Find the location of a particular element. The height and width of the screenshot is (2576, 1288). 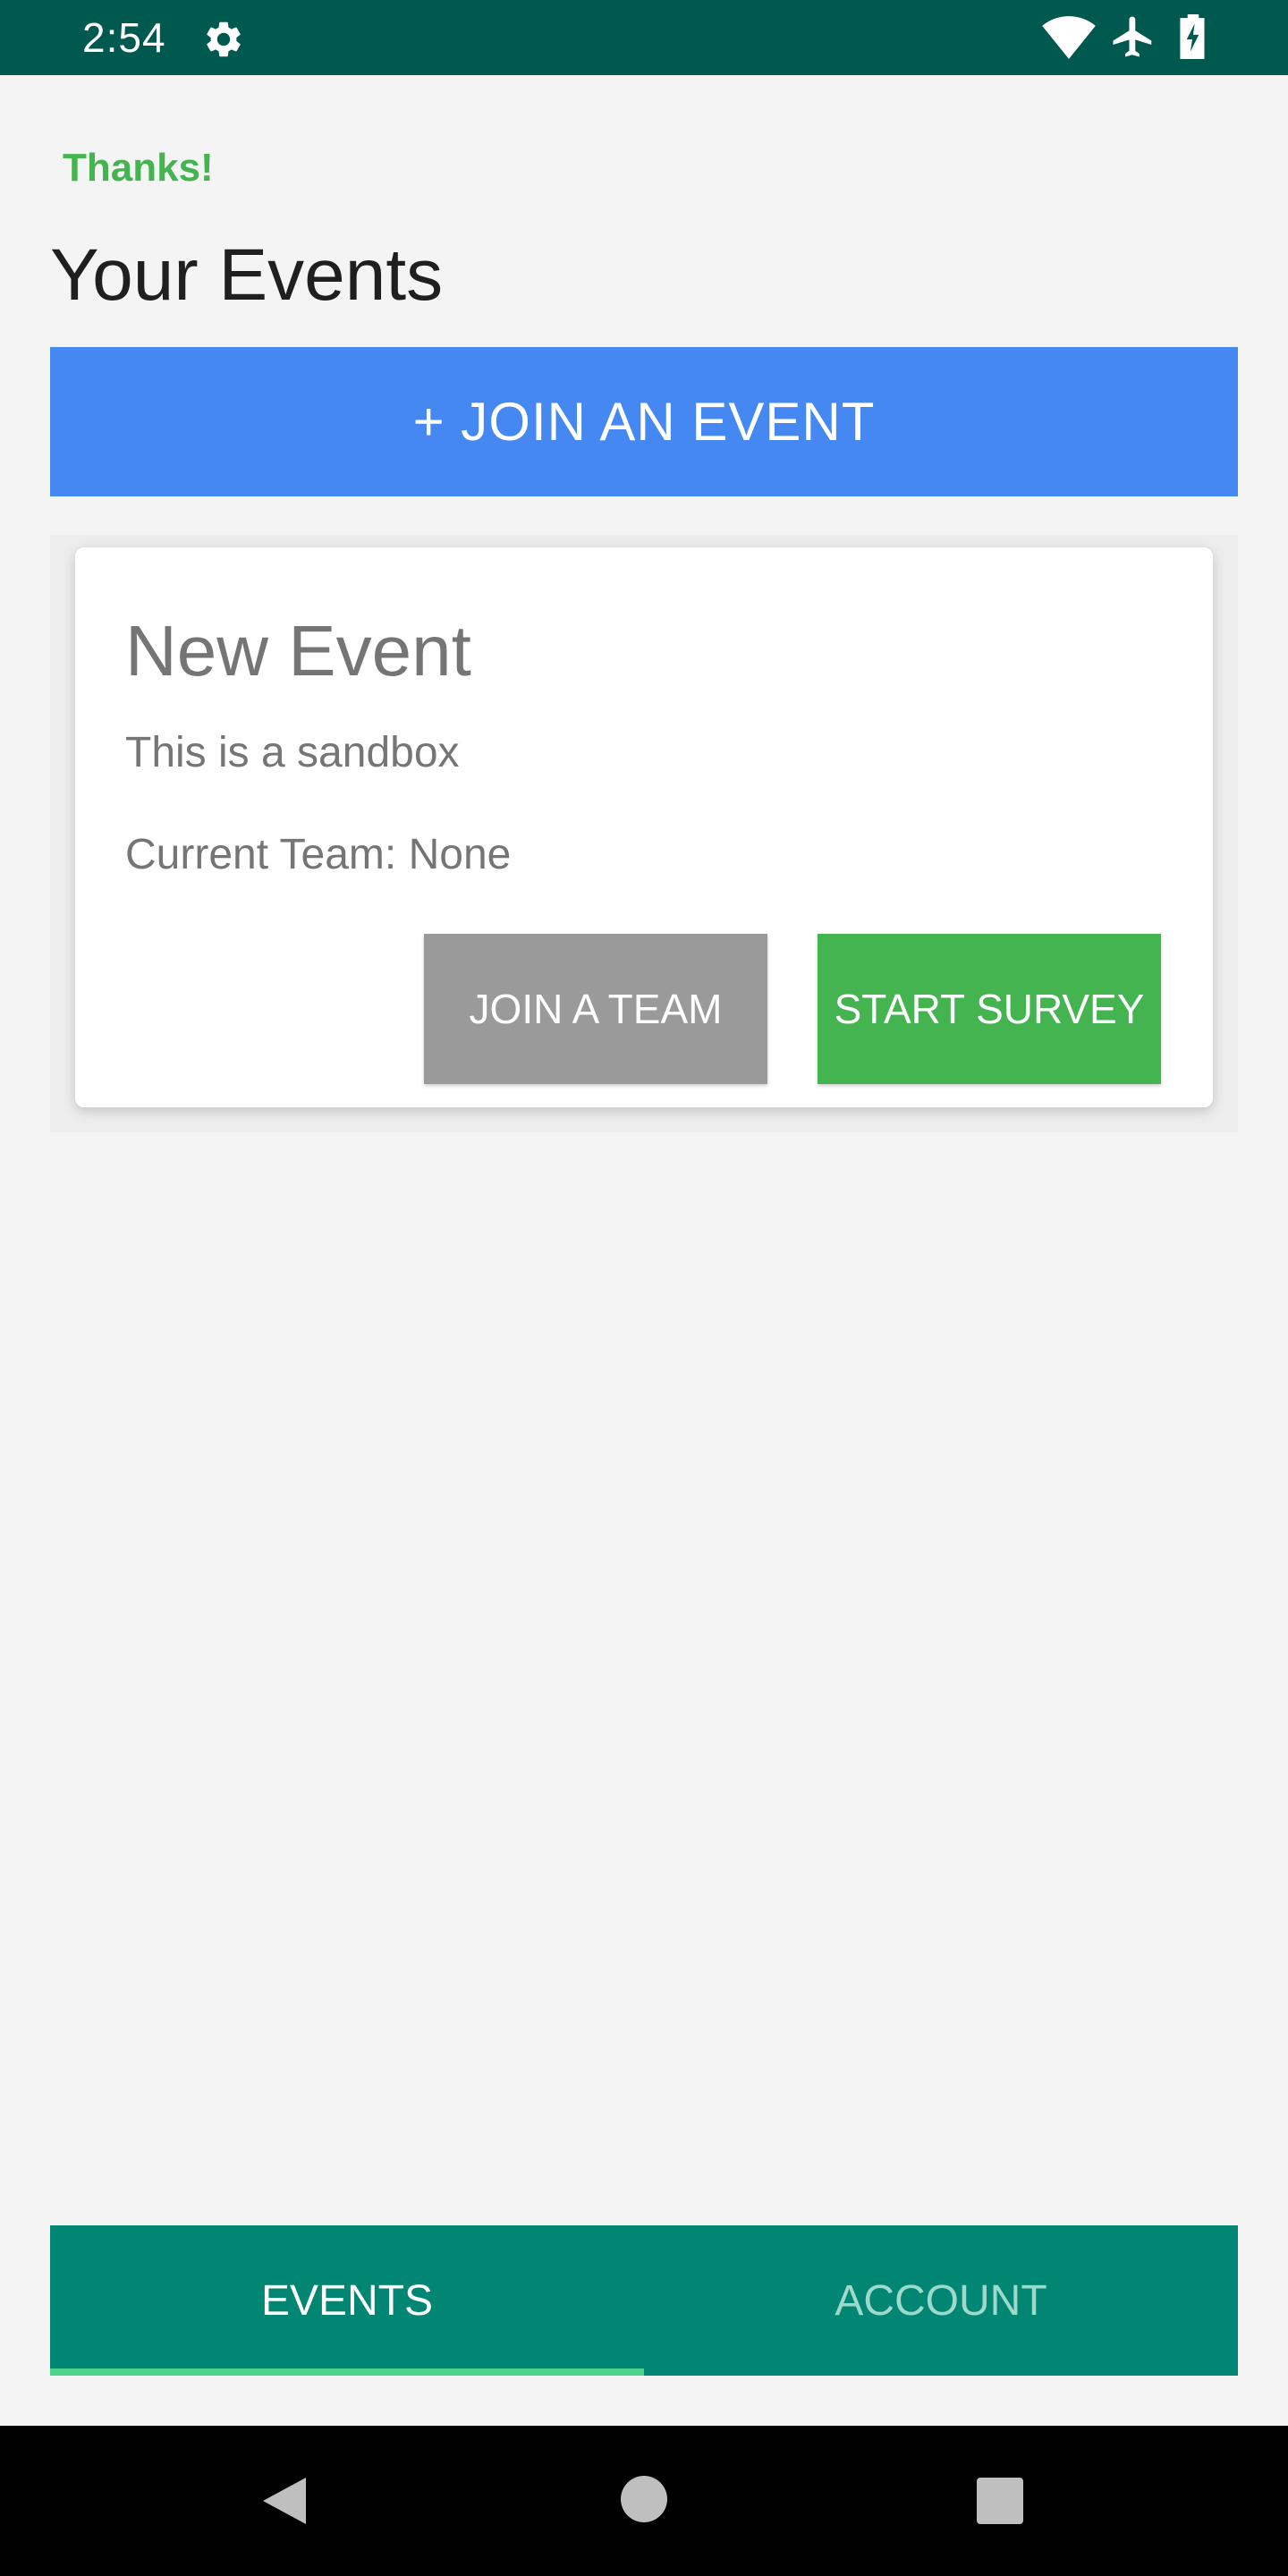

system-nav-bar is located at coordinates (644, 2501).